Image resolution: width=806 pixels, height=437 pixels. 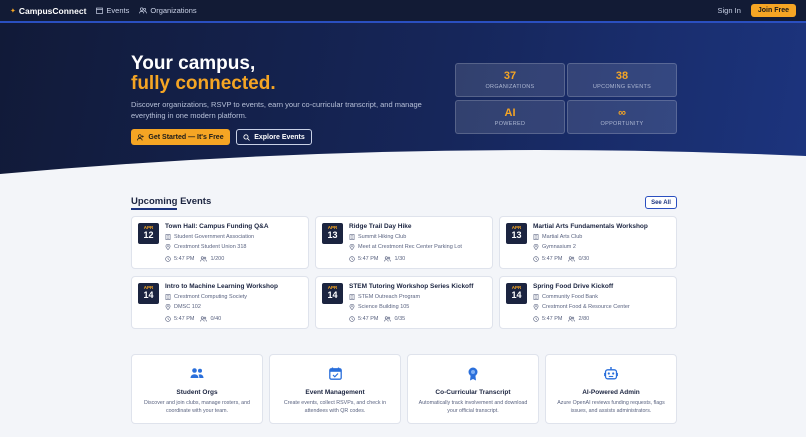 I want to click on brand-name: CampusConnect, so click(x=52, y=10).